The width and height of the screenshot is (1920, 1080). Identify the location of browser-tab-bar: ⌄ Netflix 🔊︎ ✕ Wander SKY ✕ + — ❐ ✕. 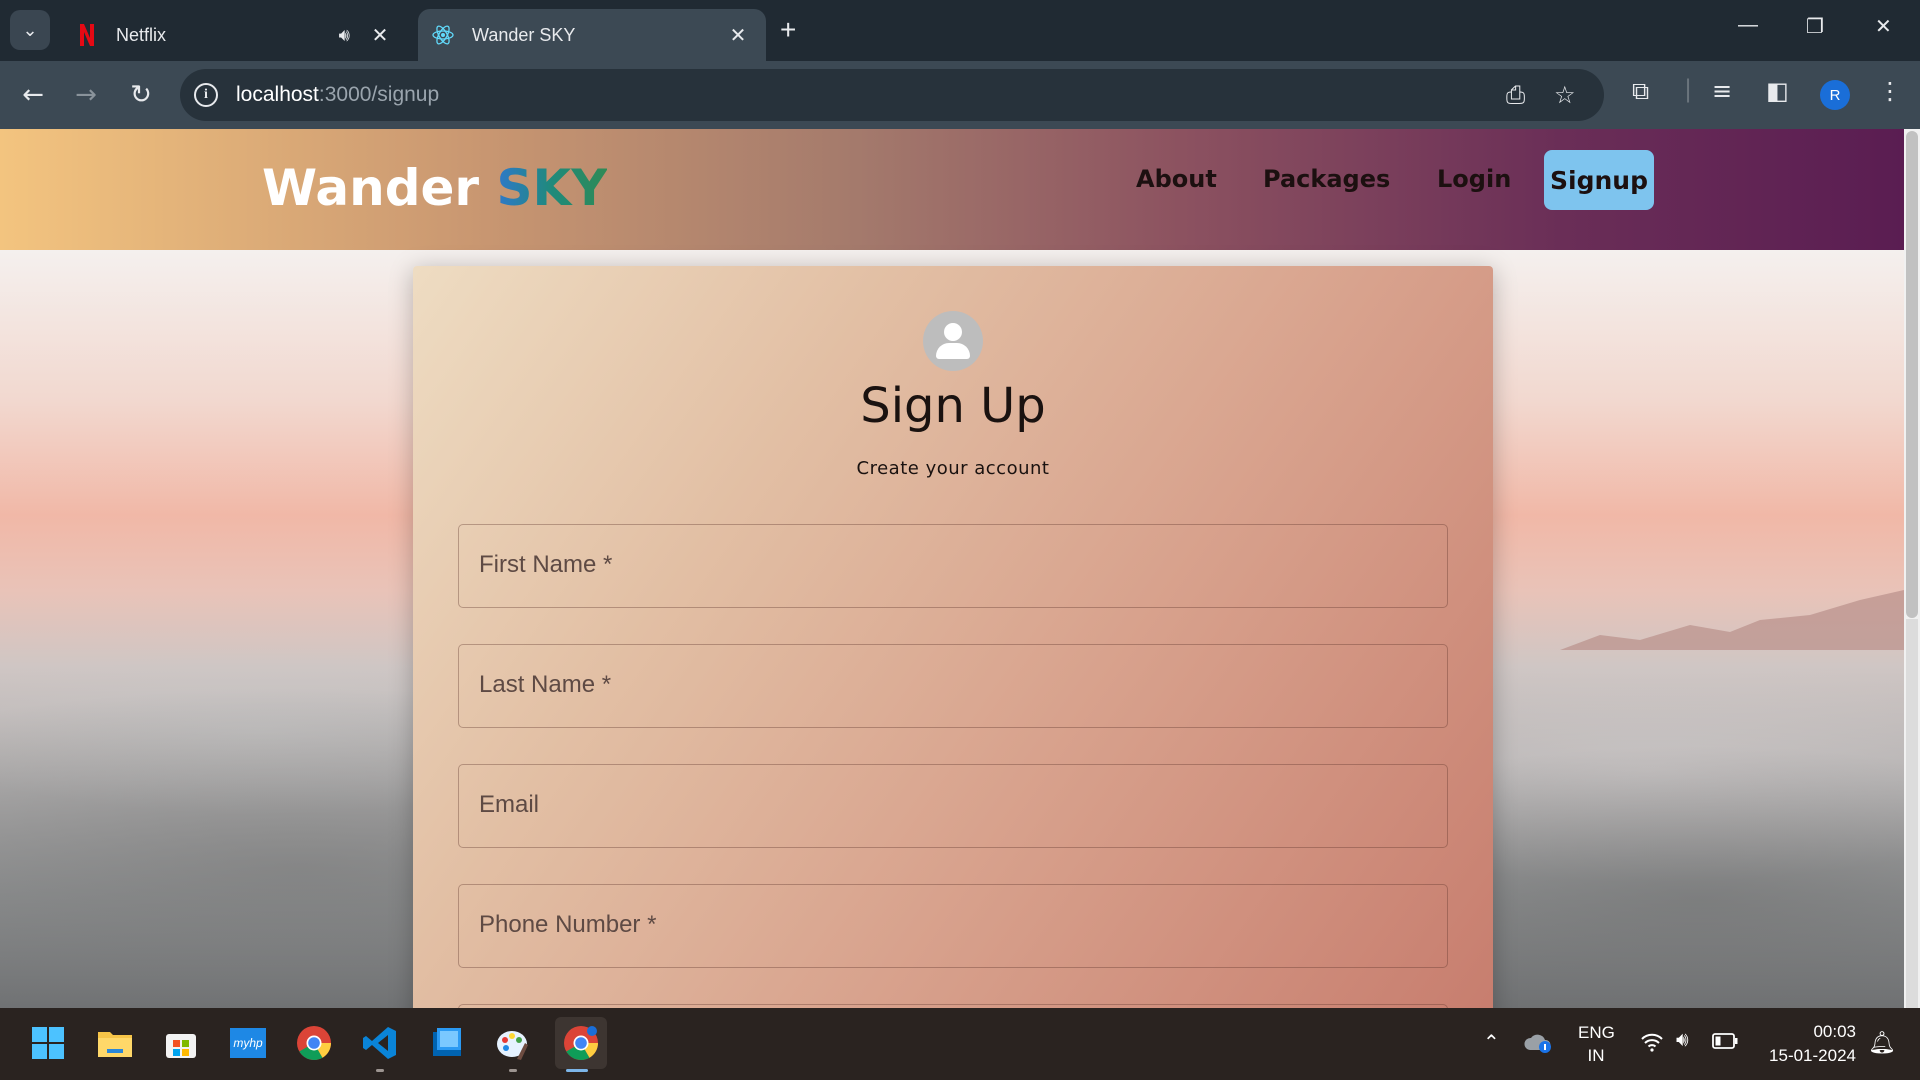
(960, 30).